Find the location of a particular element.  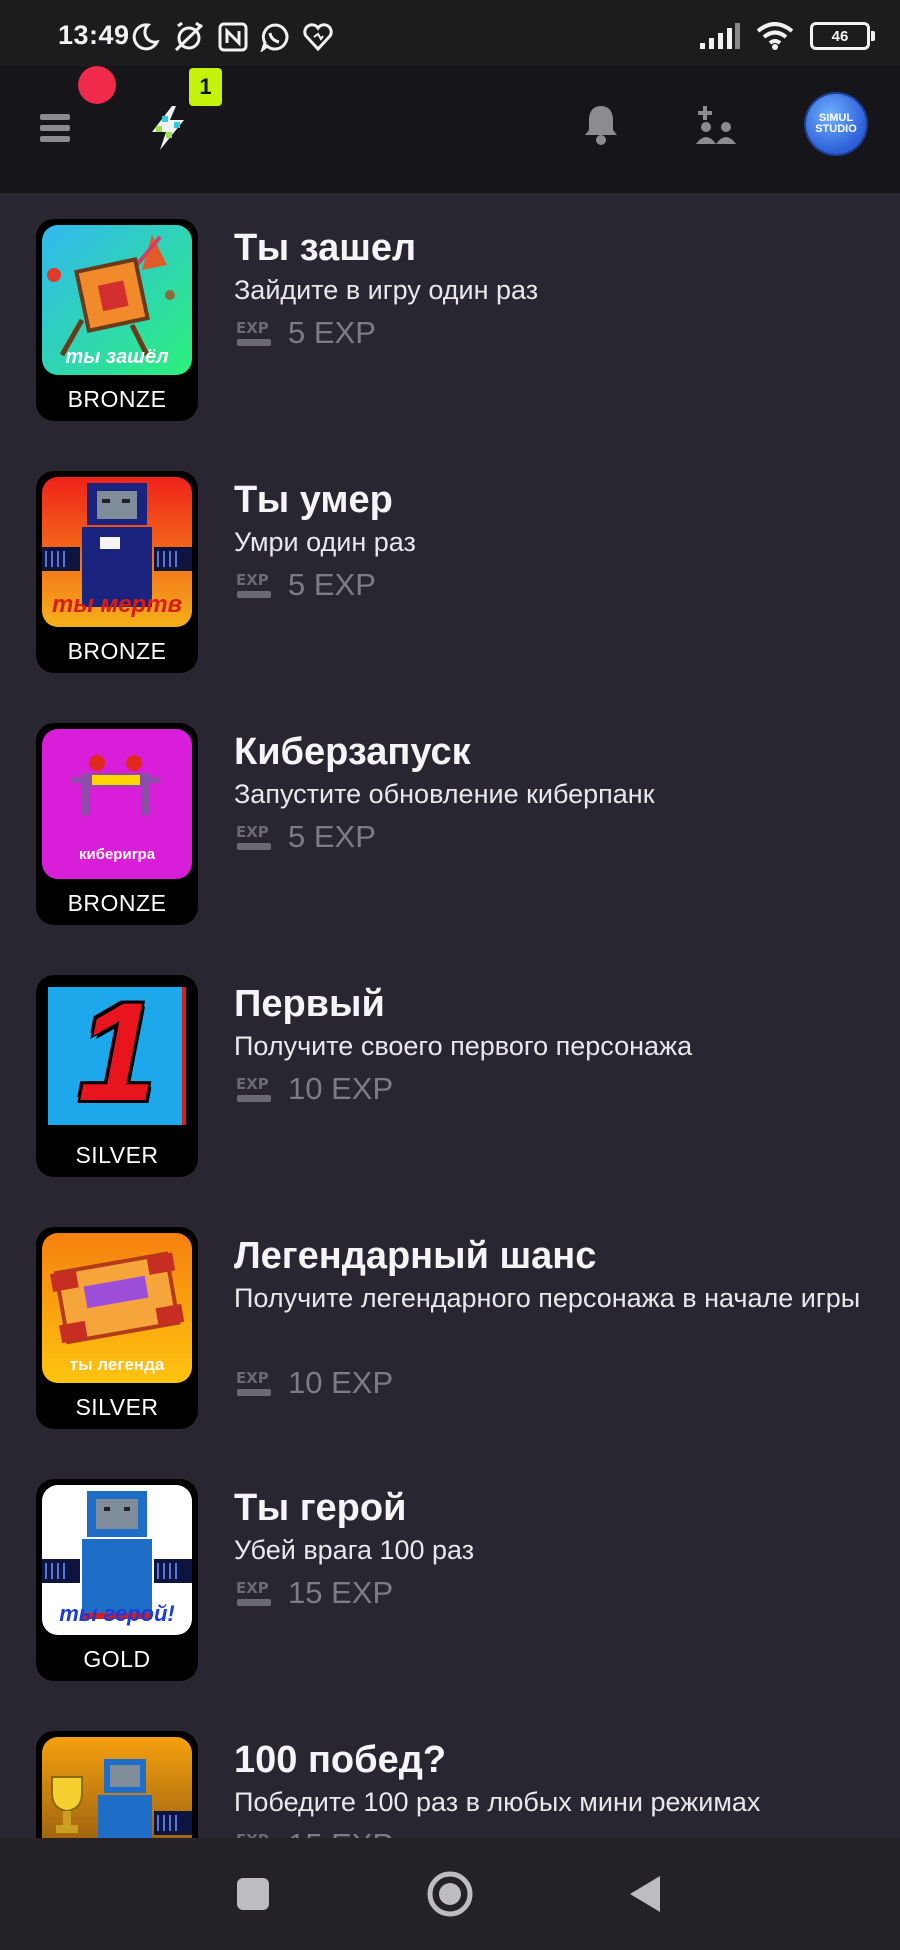

achievement-image: ты зашёл is located at coordinates (117, 300).